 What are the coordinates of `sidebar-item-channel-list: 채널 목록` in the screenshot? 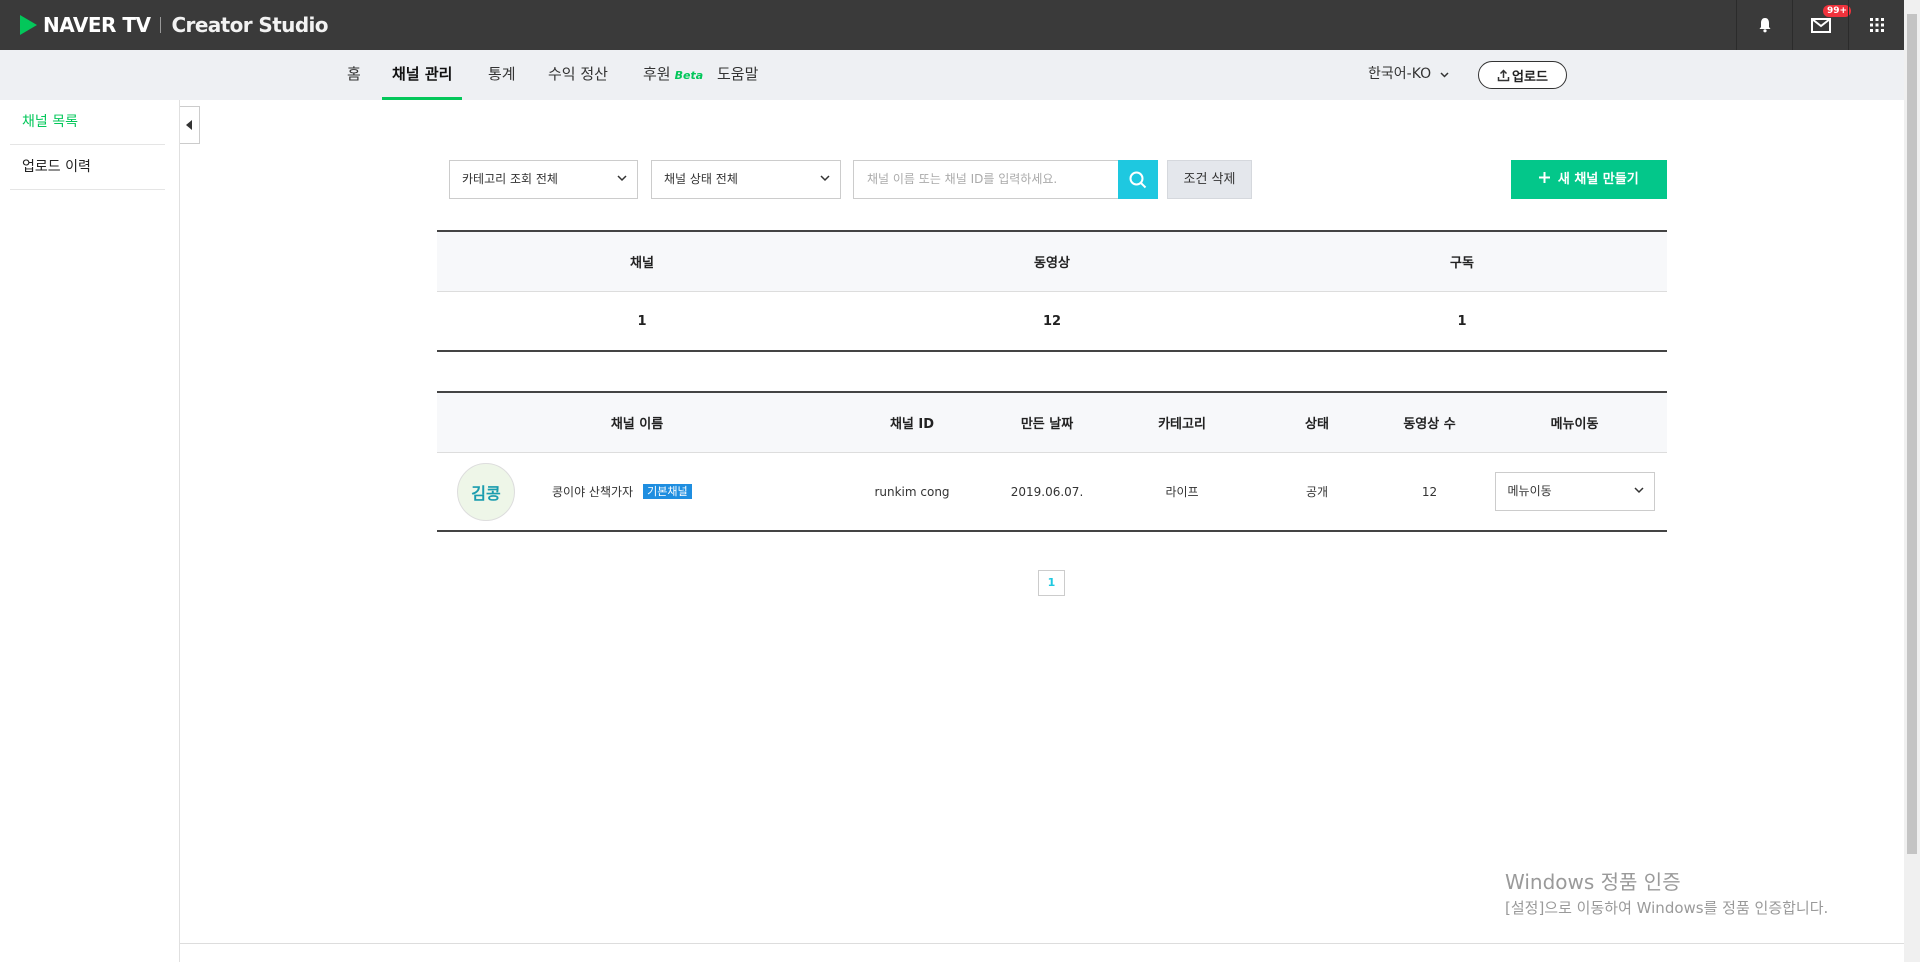 It's located at (87, 122).